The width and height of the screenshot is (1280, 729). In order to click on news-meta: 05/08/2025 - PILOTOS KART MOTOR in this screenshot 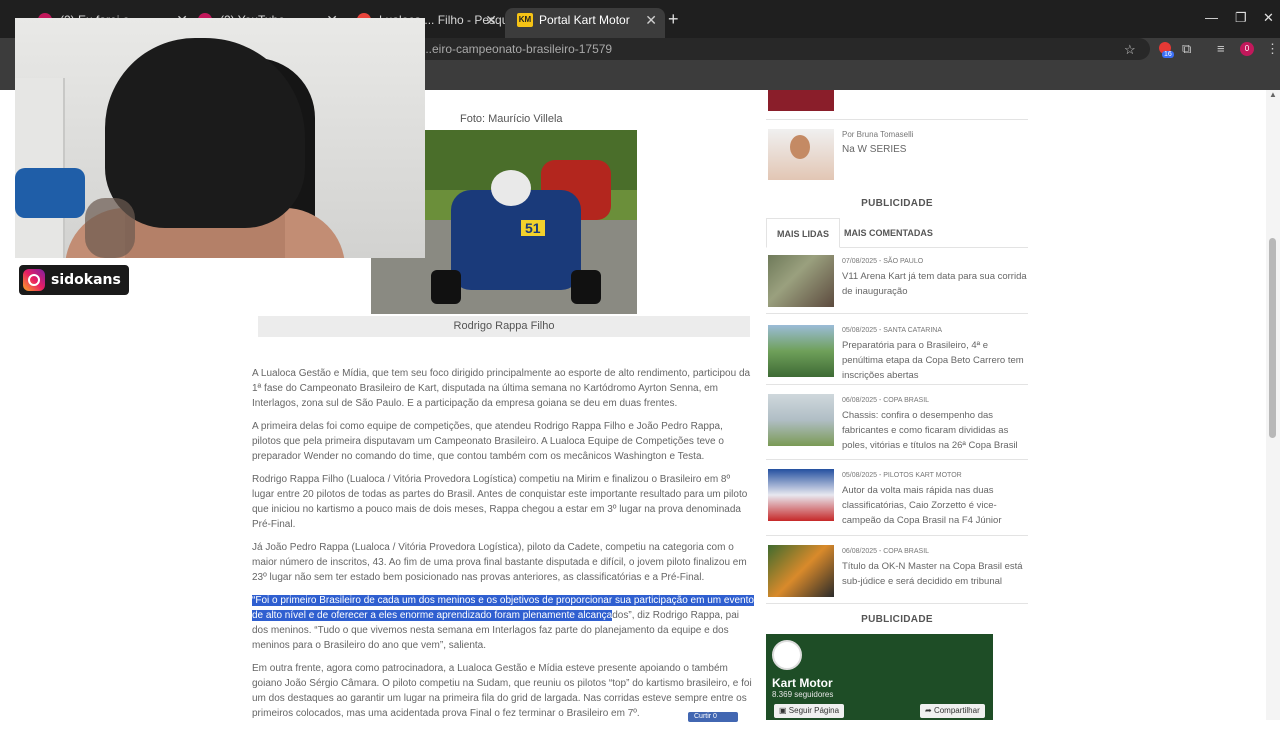, I will do `click(902, 475)`.